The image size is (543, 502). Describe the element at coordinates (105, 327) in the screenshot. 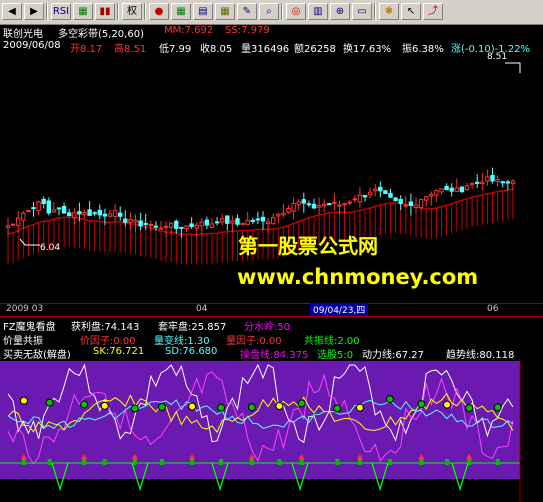

I see `panel1-profit: 获利盘:74.143` at that location.